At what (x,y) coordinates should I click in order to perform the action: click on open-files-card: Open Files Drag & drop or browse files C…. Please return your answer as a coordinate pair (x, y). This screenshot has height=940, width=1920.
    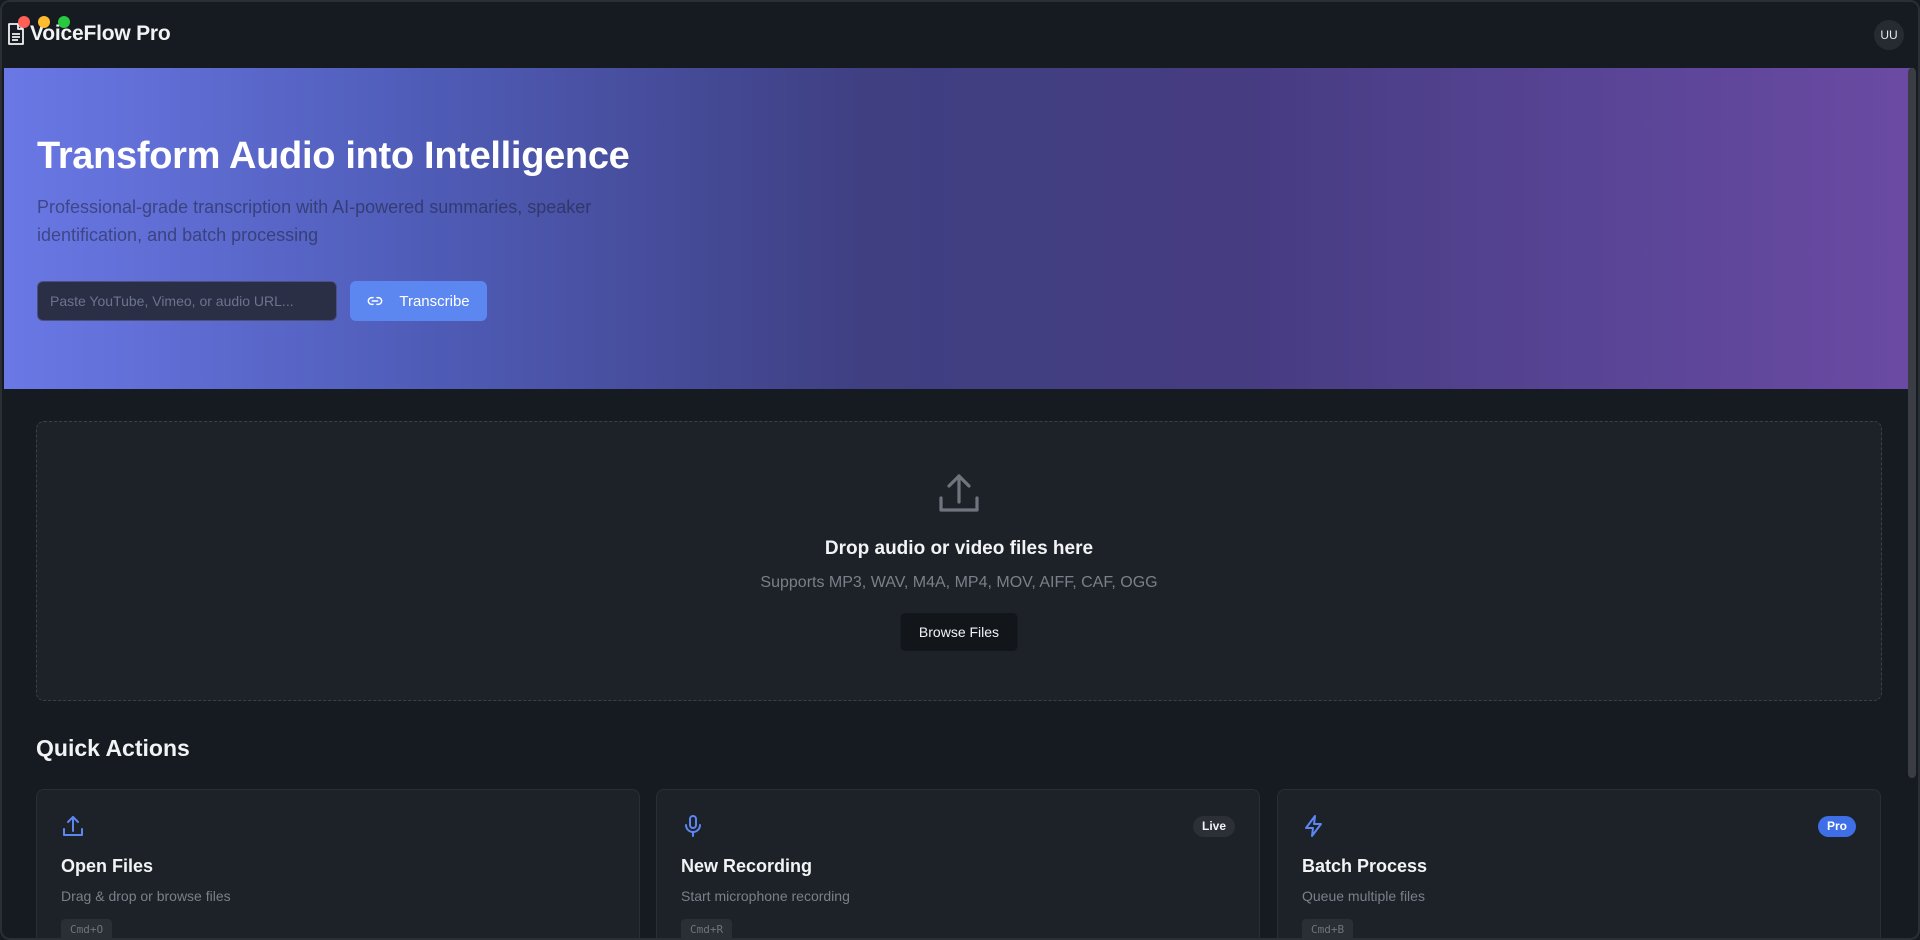
    Looking at the image, I should click on (338, 863).